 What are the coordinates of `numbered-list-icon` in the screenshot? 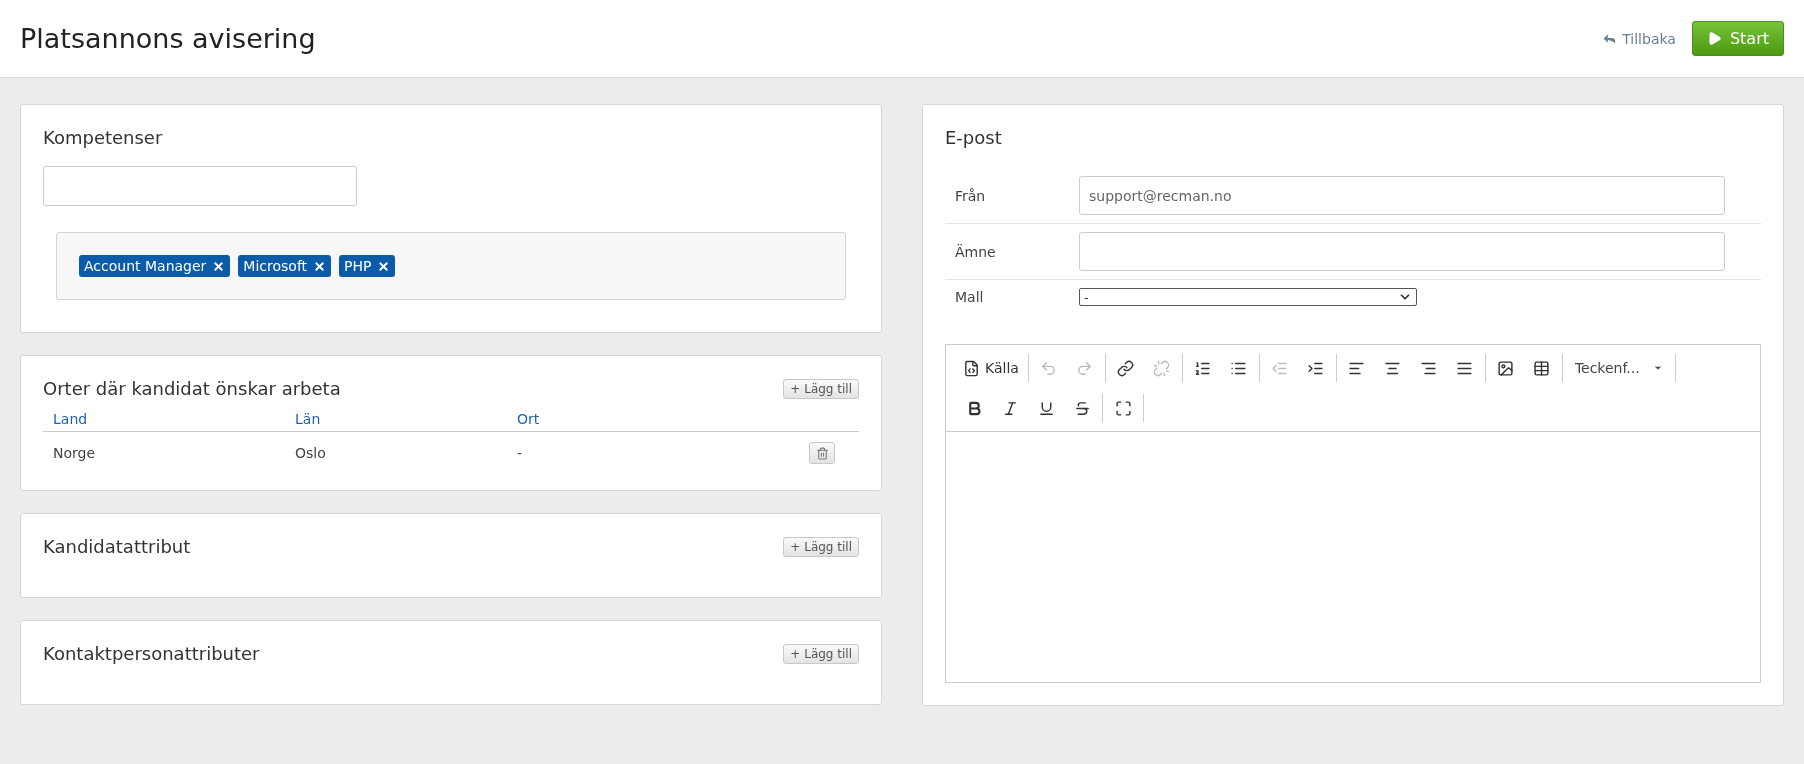 It's located at (1203, 368).